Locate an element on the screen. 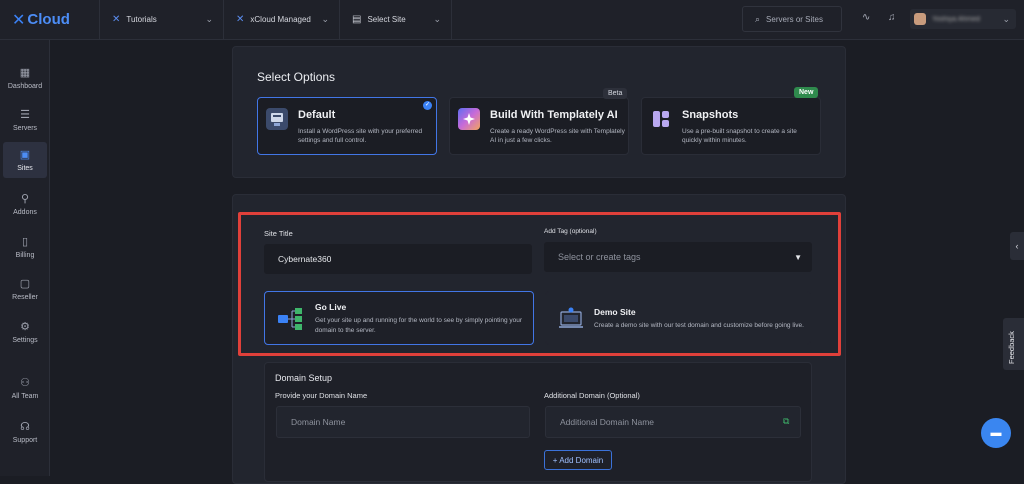 This screenshot has height=484, width=1024. sidebar-item-label: Billing is located at coordinates (25, 255).